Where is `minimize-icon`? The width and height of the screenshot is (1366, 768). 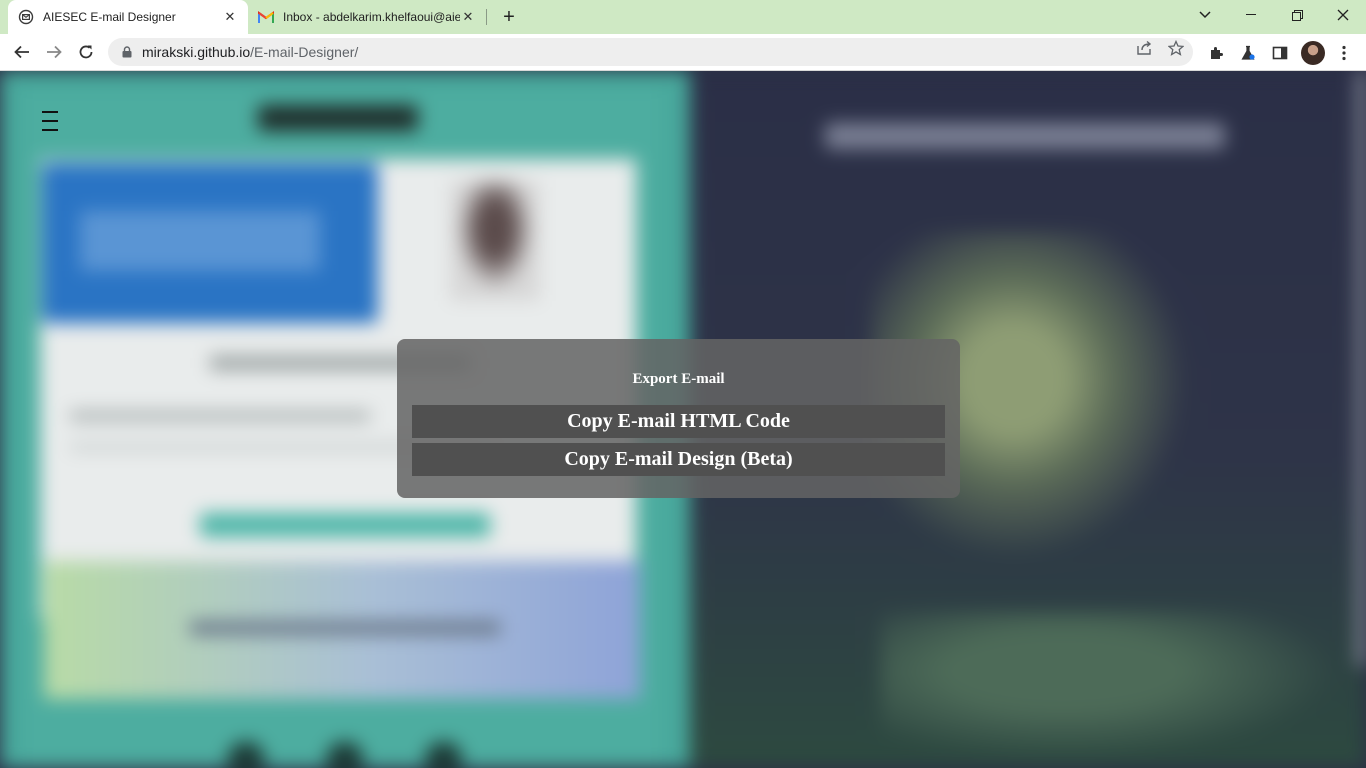 minimize-icon is located at coordinates (1251, 15).